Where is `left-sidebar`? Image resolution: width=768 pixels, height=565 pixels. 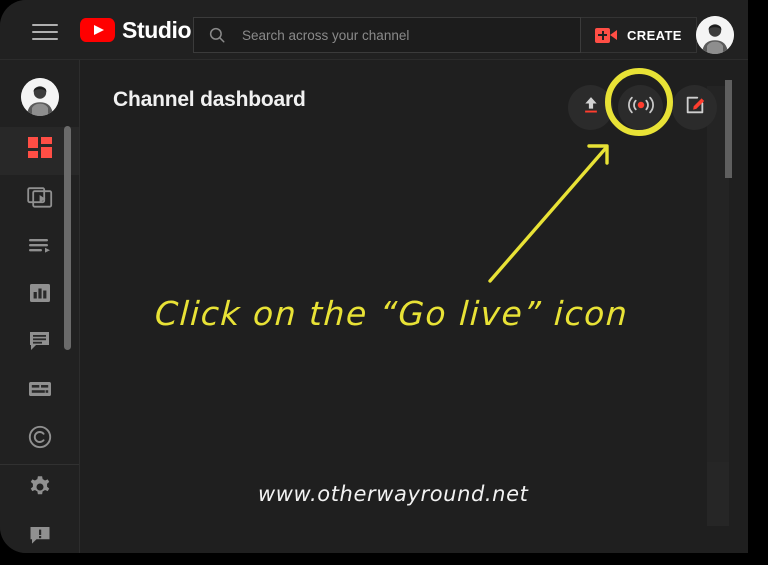 left-sidebar is located at coordinates (40, 306).